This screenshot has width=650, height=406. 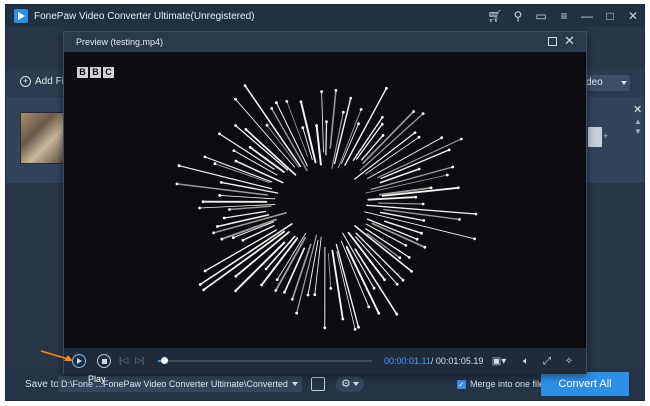 What do you see at coordinates (265, 360) in the screenshot?
I see `seek-bar` at bounding box center [265, 360].